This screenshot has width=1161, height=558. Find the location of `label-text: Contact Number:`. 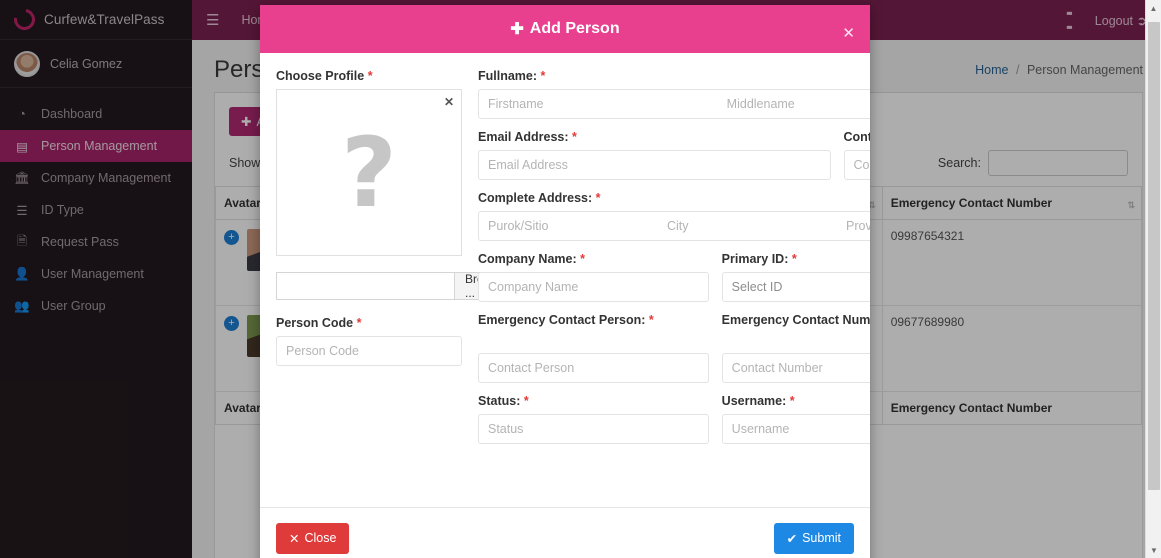

label-text: Contact Number: is located at coordinates (857, 137).